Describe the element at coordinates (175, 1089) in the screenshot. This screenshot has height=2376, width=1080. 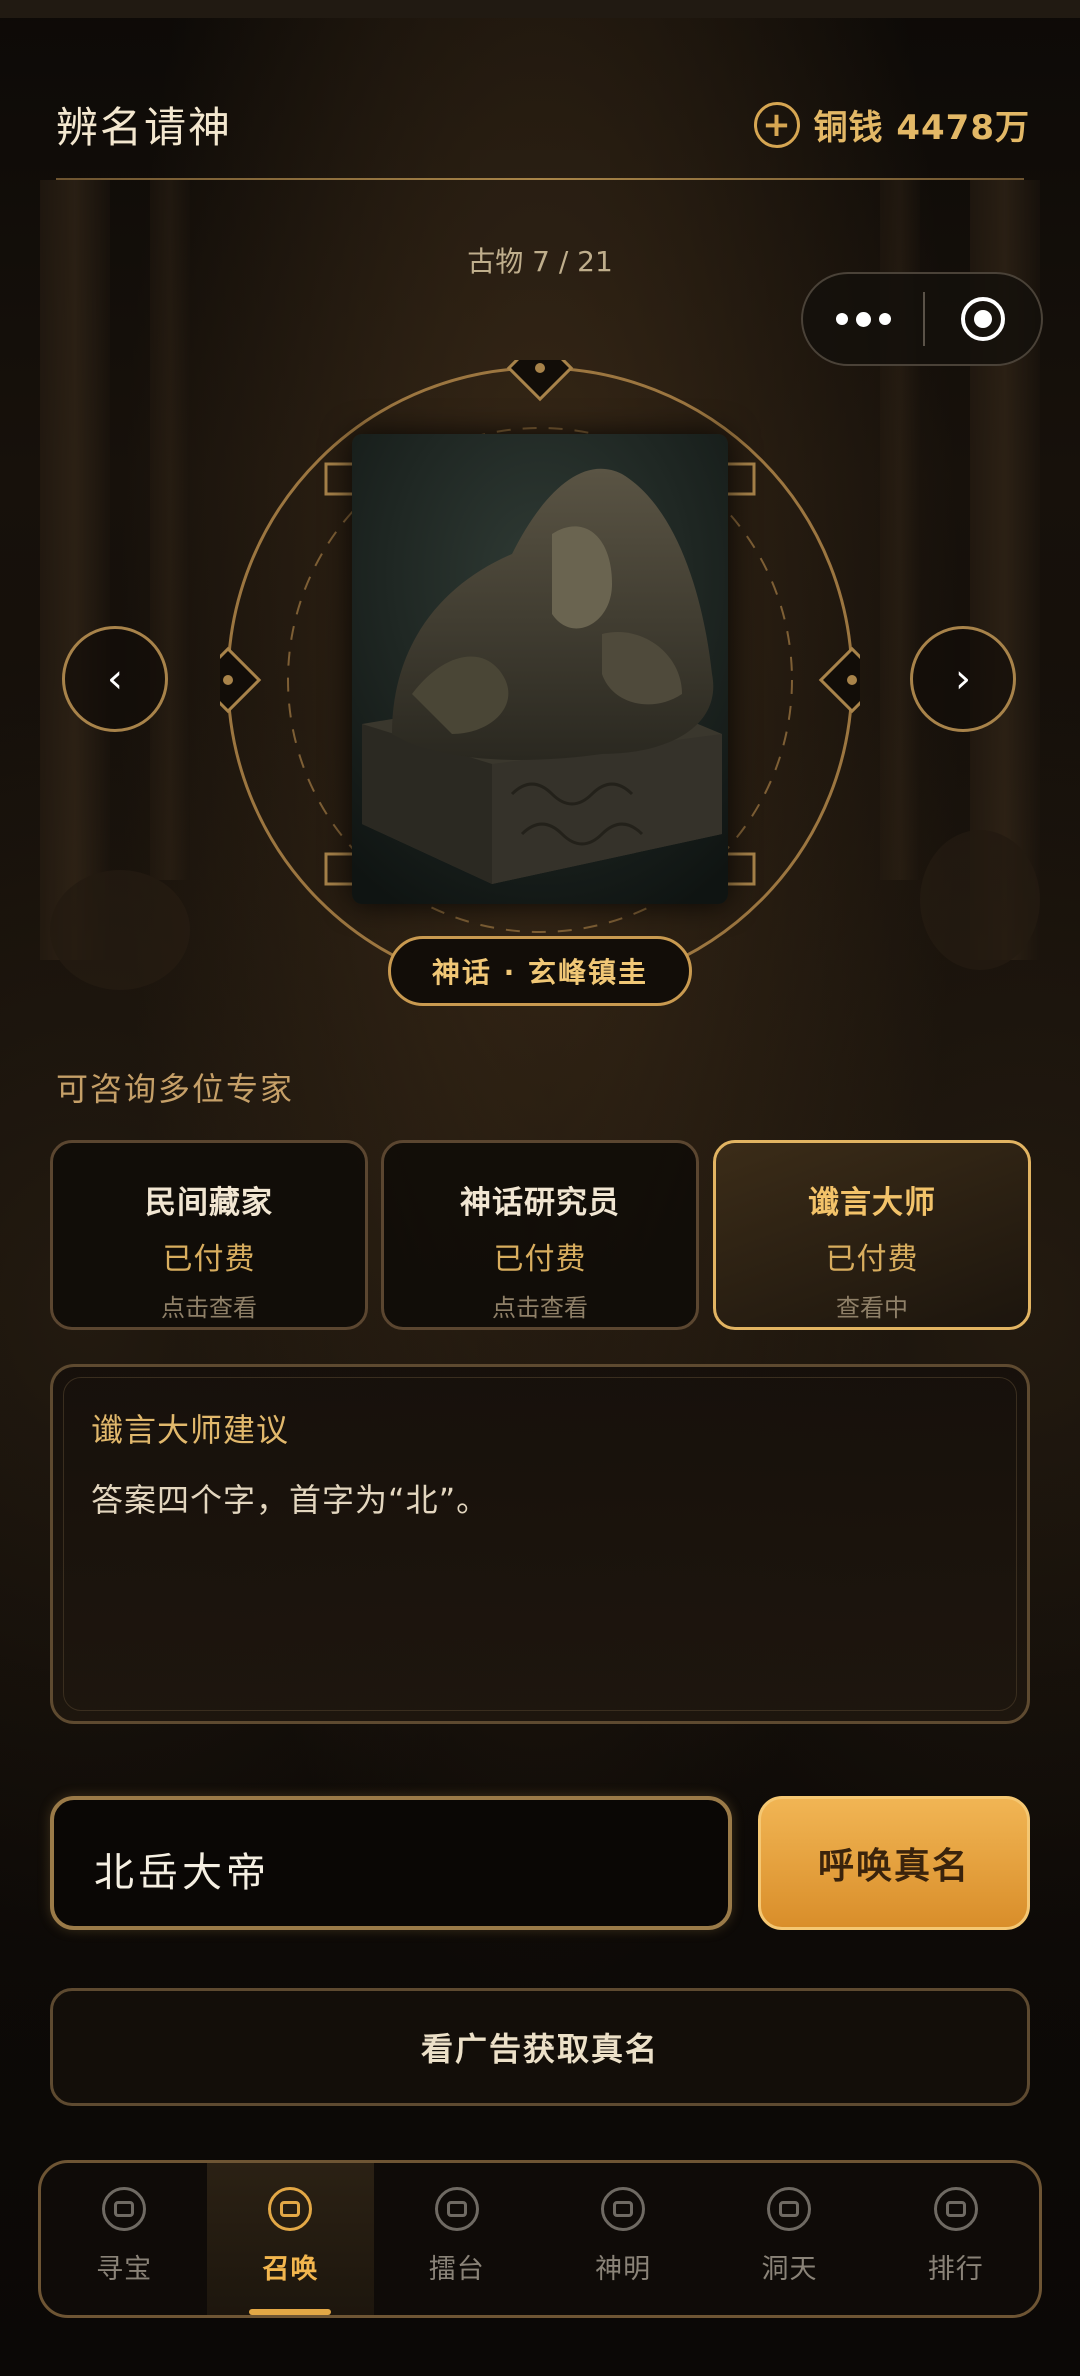
I see `experts-section-label: 可咨询多位专家` at that location.